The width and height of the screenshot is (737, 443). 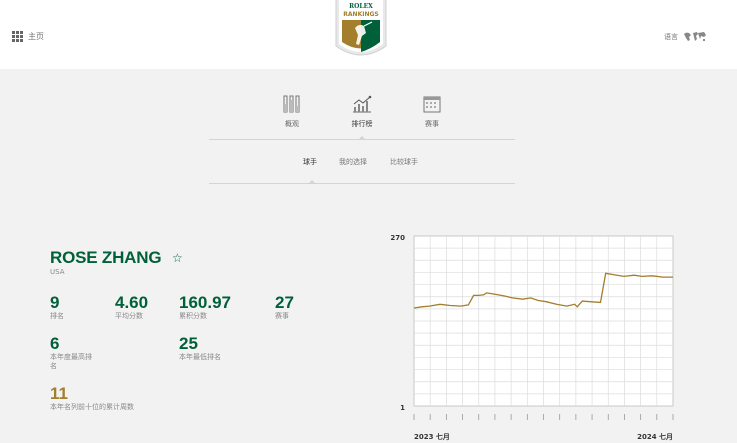 What do you see at coordinates (132, 302) in the screenshot?
I see `stat-average-value: 4.60` at bounding box center [132, 302].